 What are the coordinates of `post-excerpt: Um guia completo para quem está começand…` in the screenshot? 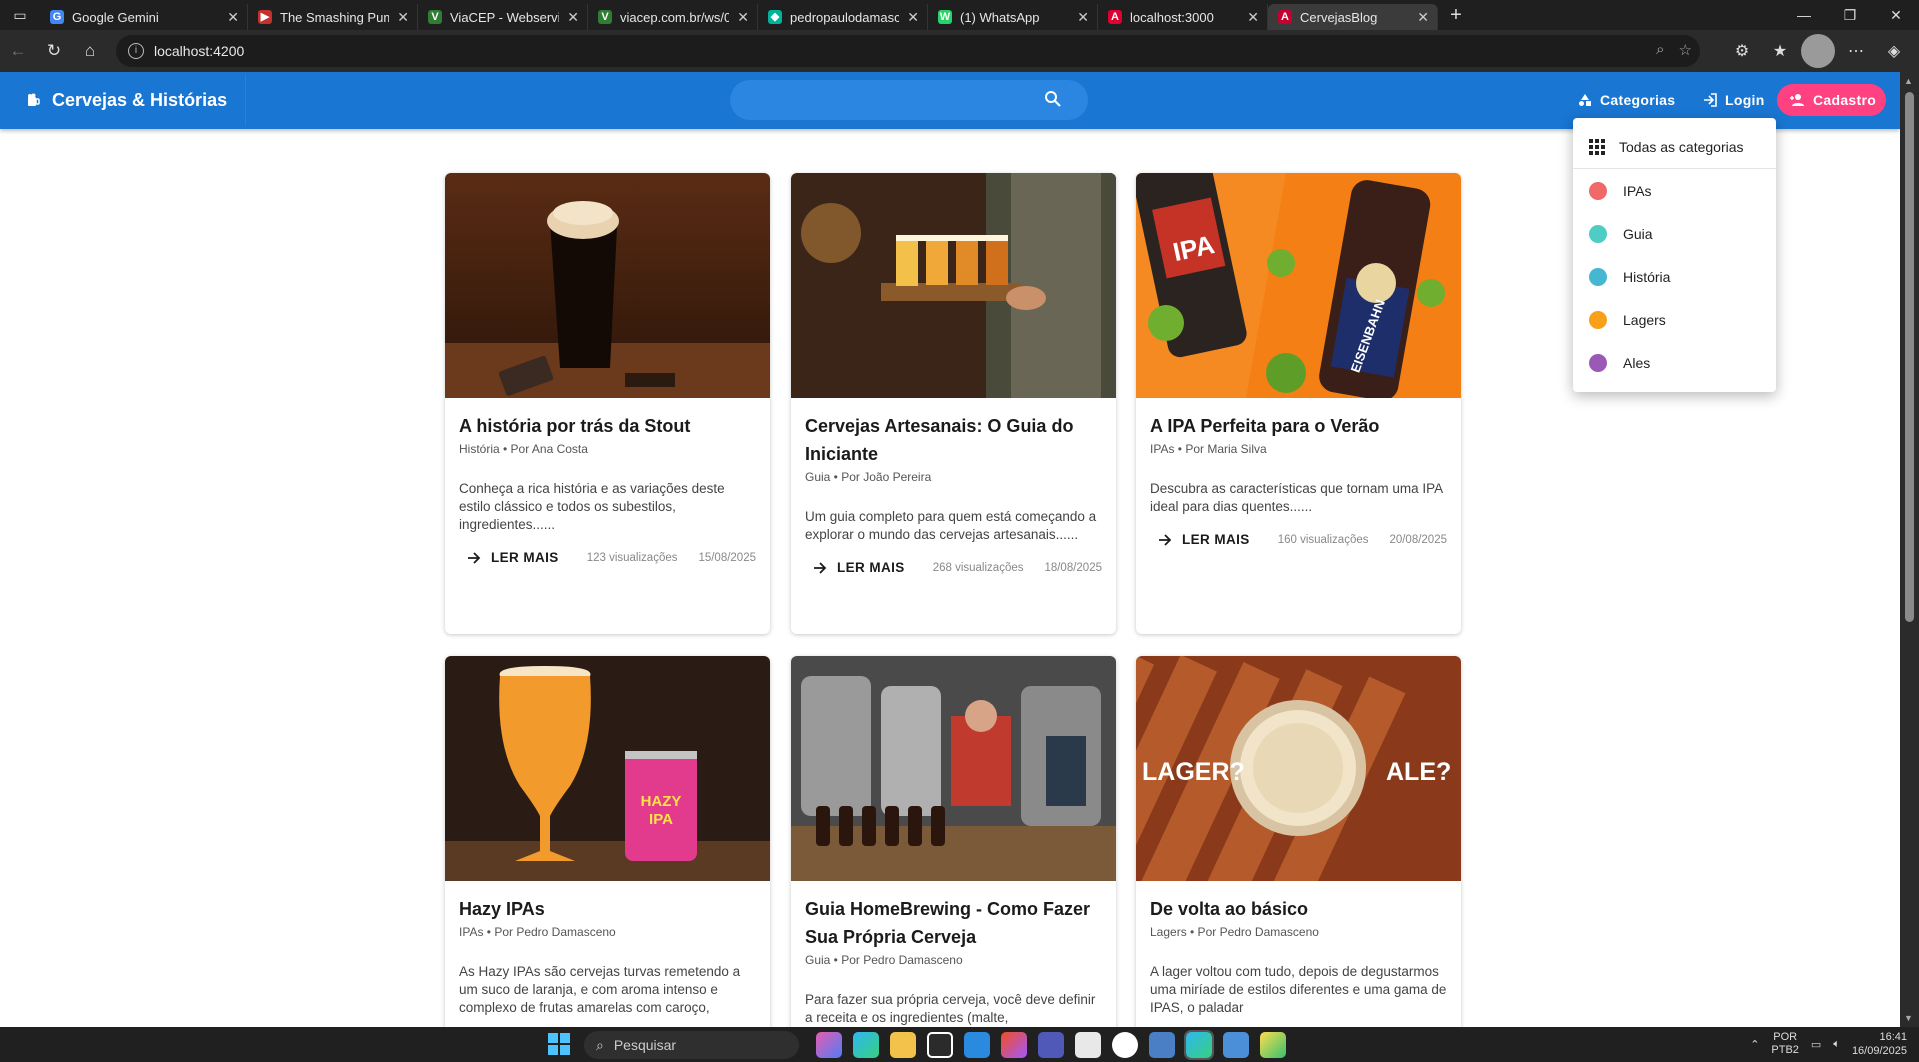 It's located at (951, 525).